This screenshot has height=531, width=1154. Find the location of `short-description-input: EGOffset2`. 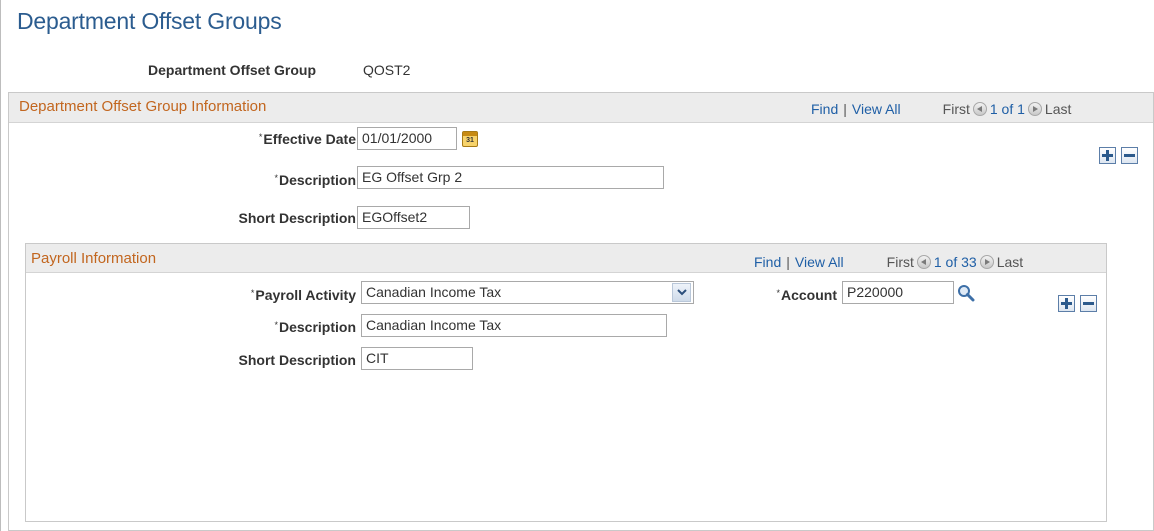

short-description-input: EGOffset2 is located at coordinates (413, 217).